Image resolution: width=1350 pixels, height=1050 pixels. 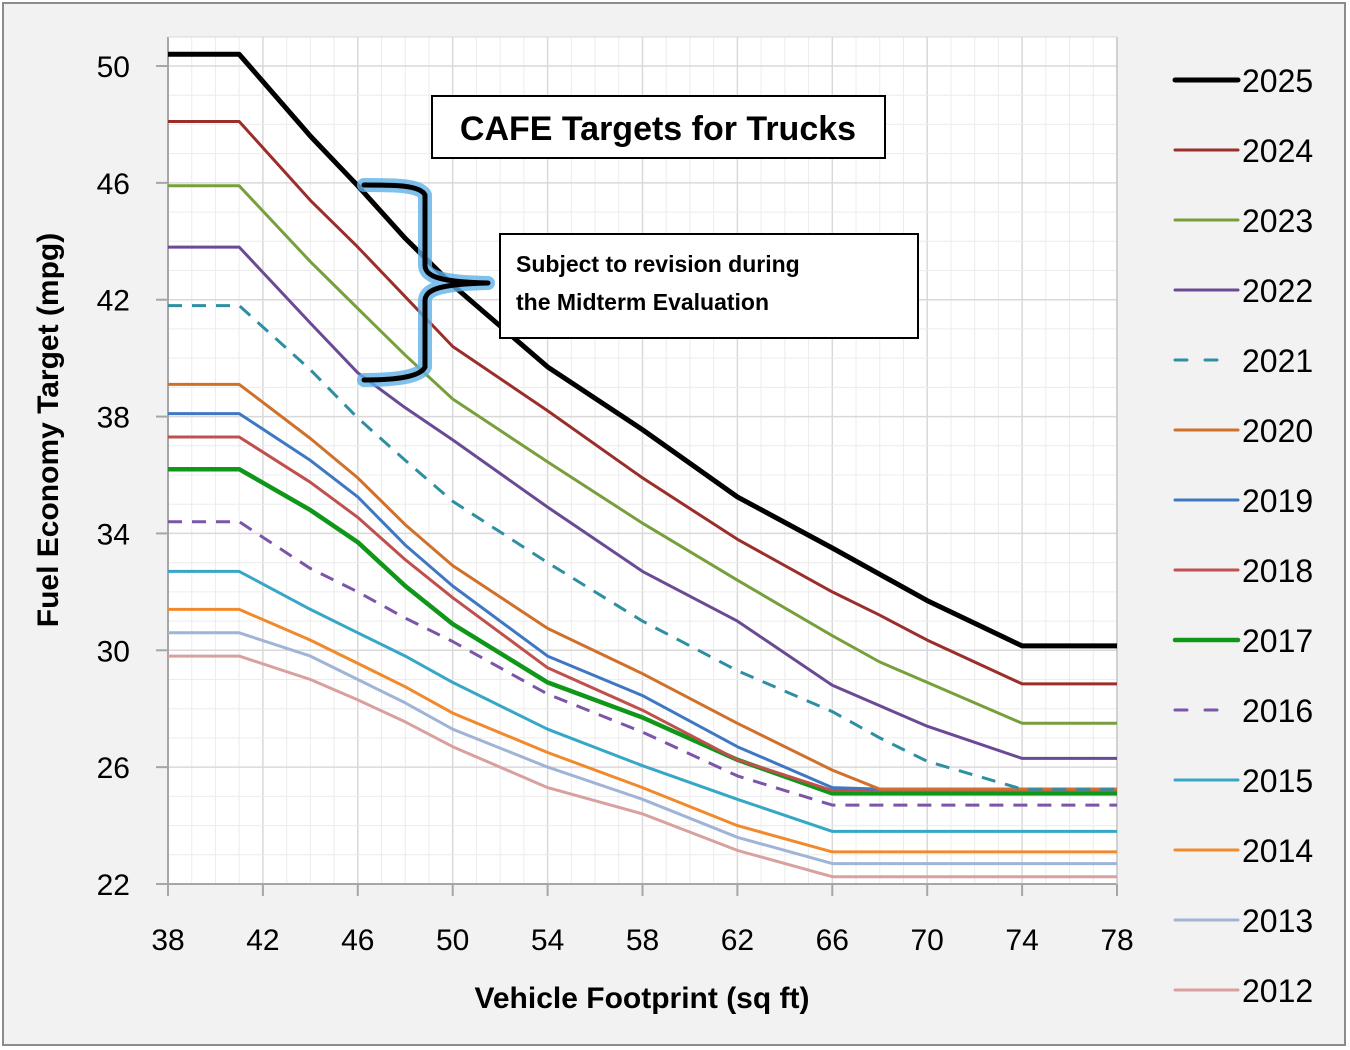 I want to click on legend-item-2025: 2025, so click(x=1242, y=81).